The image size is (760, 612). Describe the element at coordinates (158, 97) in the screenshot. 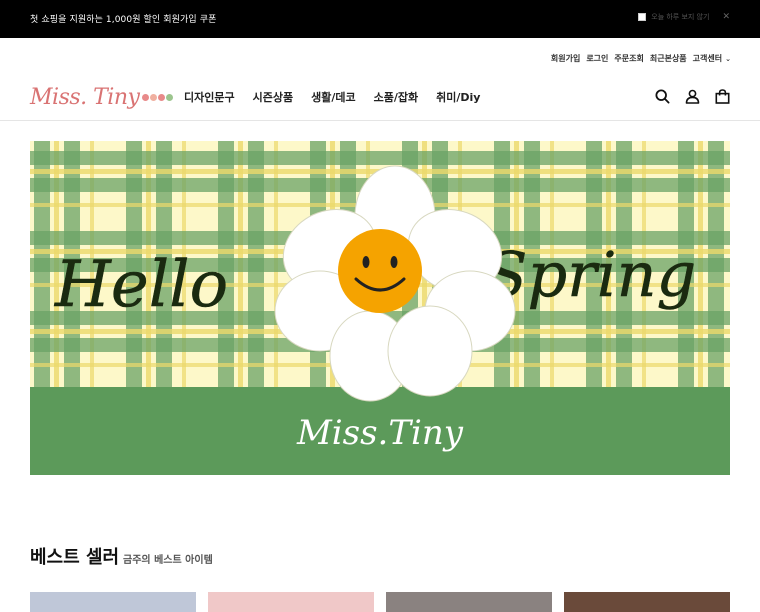

I see `flower-icon` at that location.